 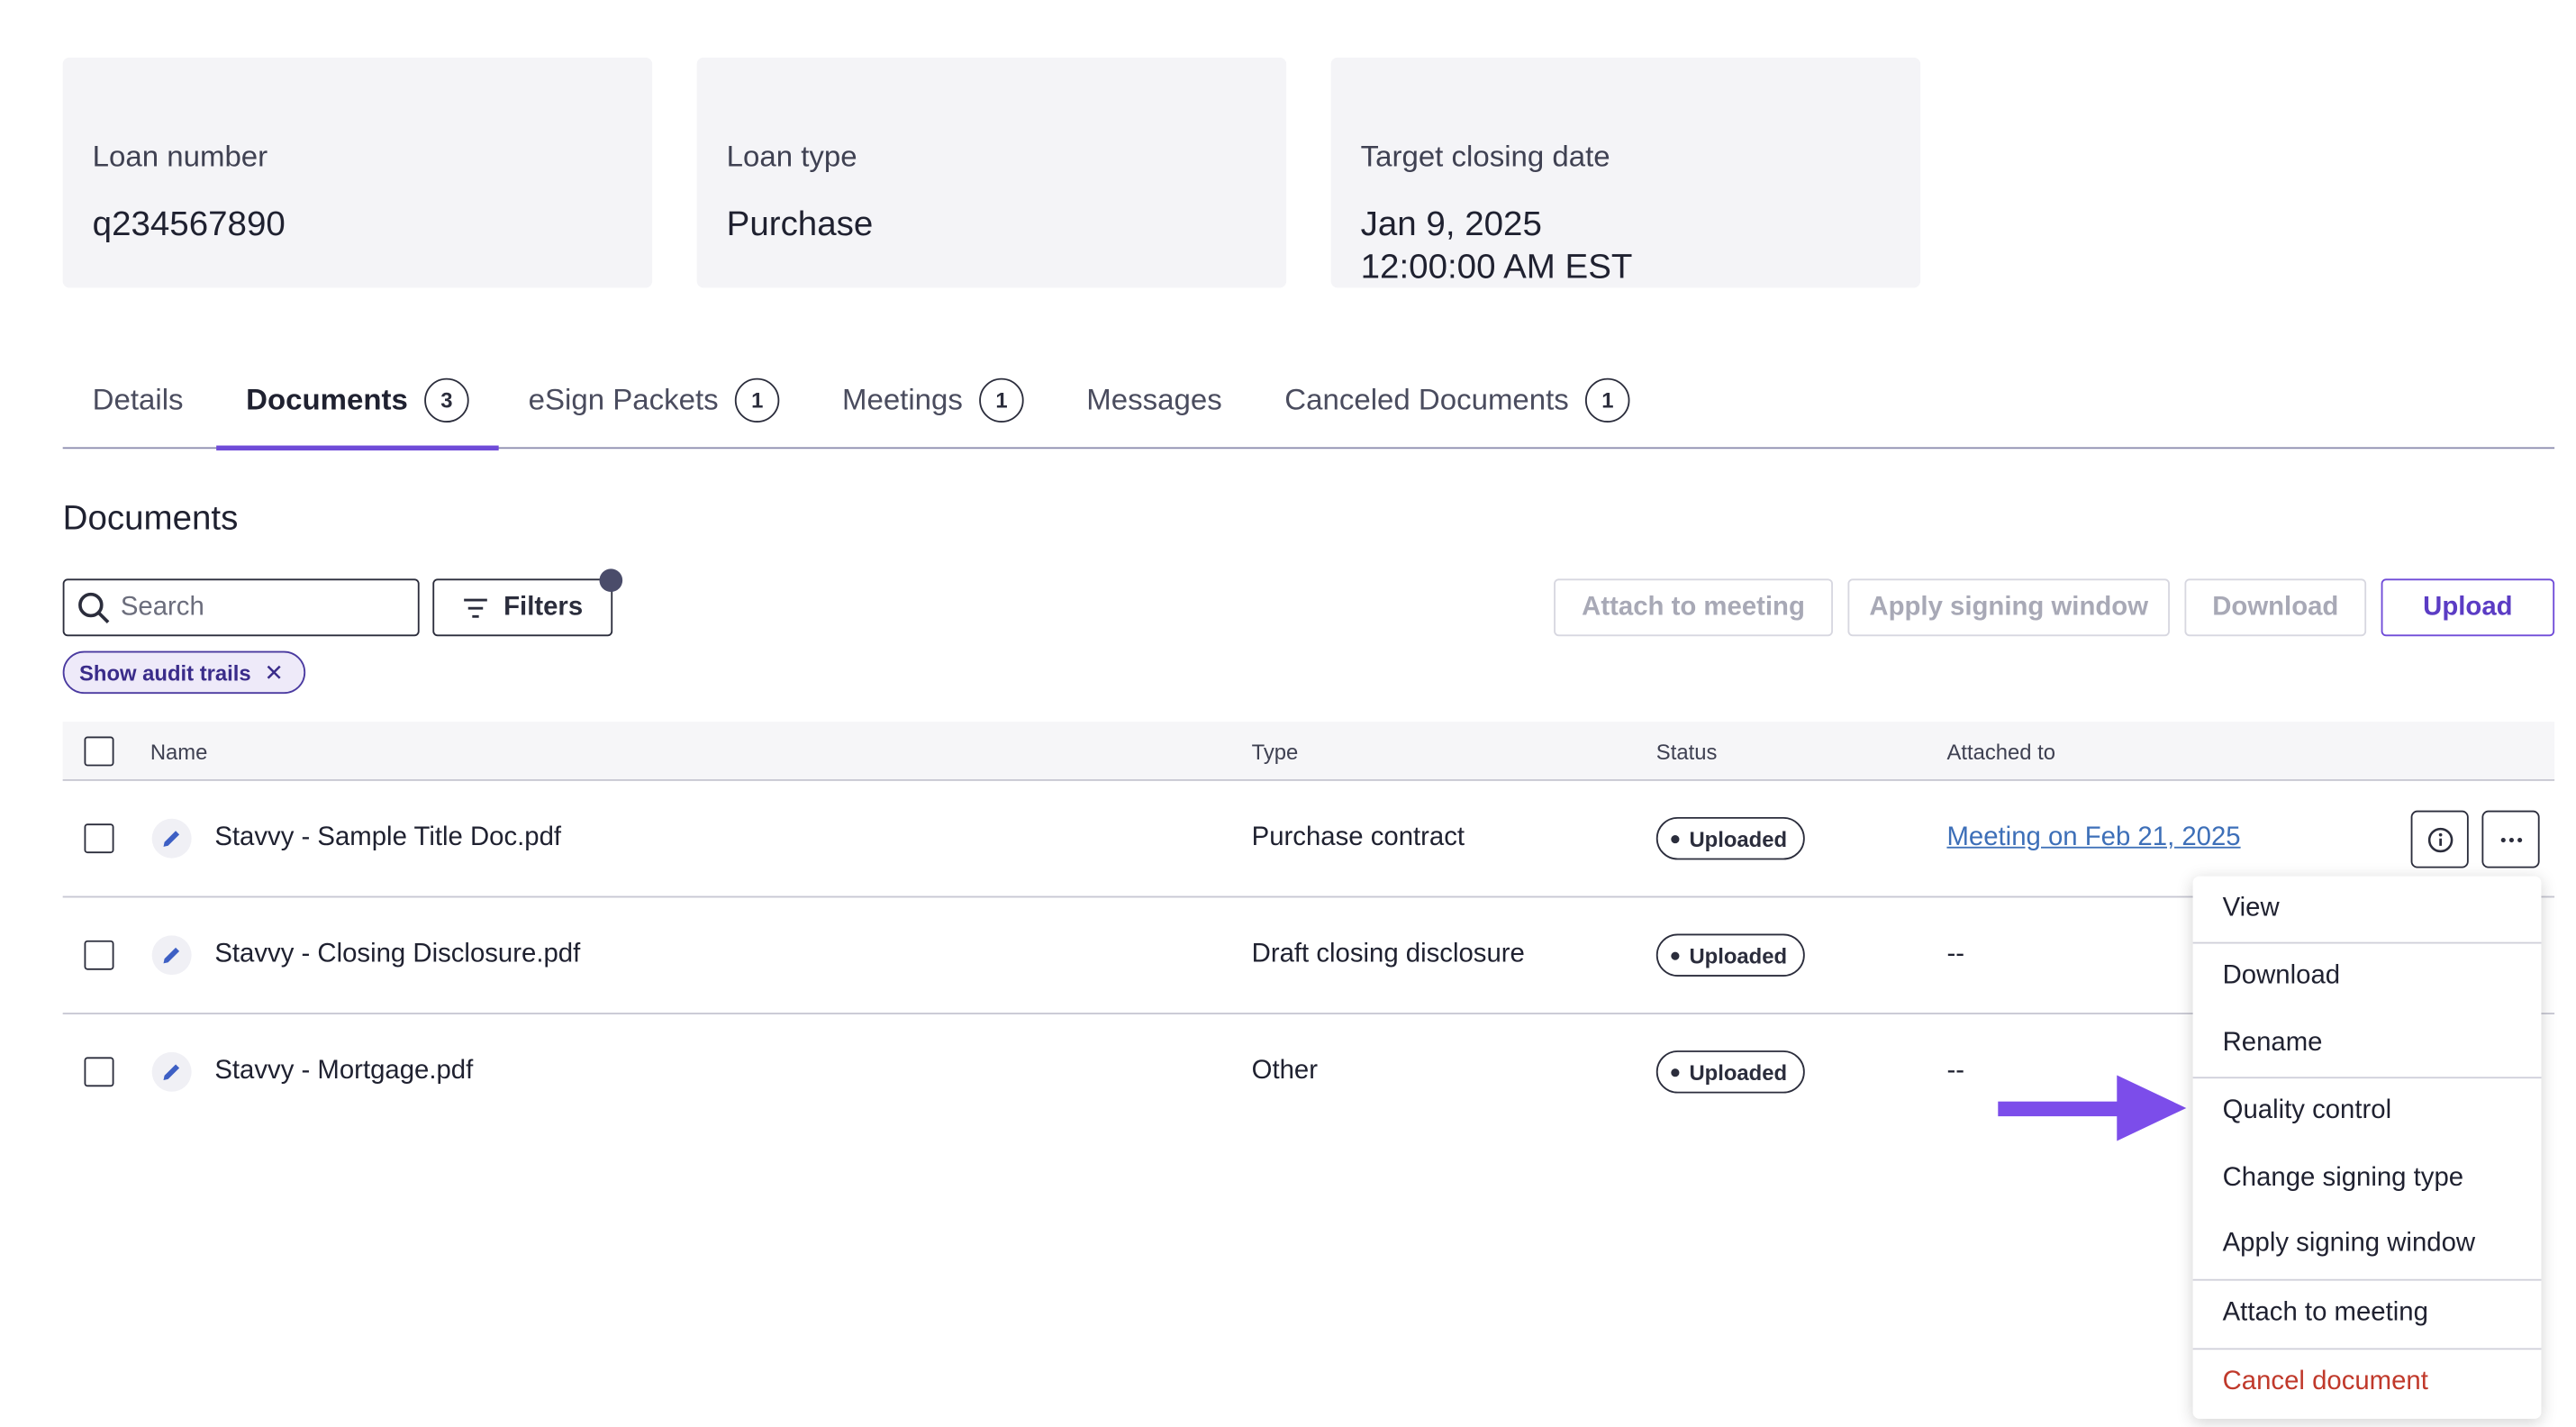 I want to click on chip-label: Show audit trails, so click(x=164, y=672).